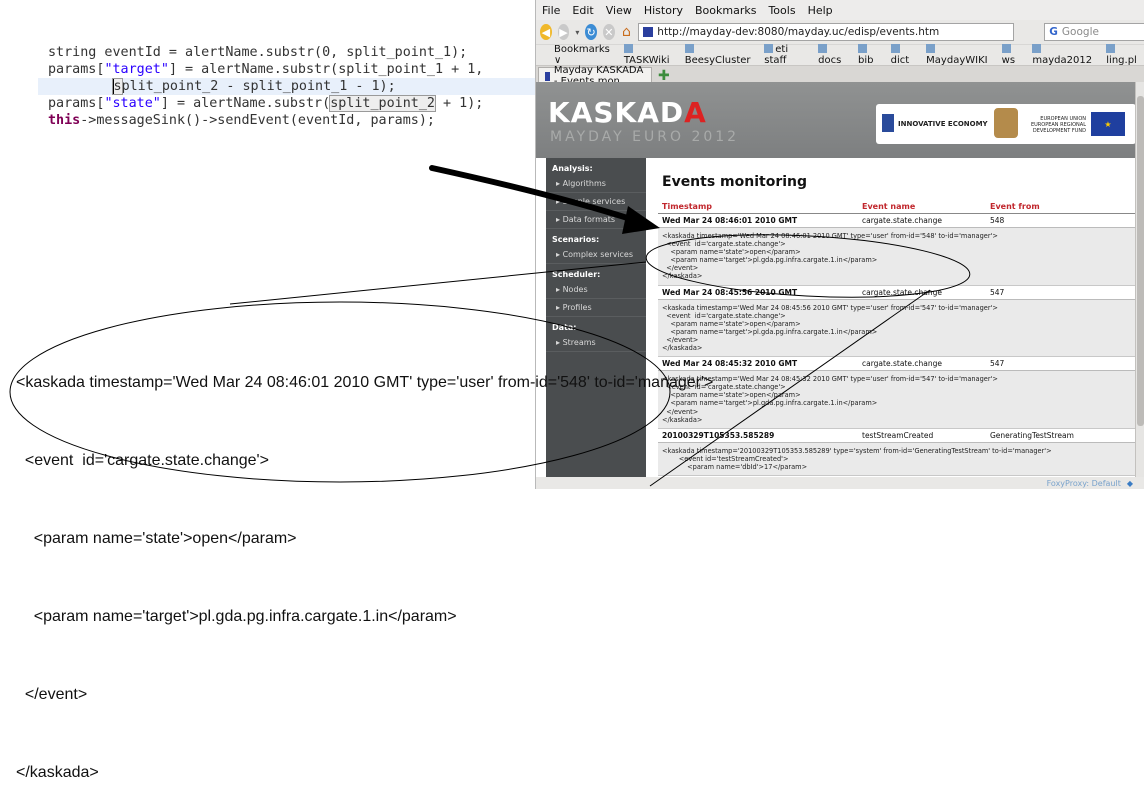 The image size is (1144, 812). What do you see at coordinates (582, 10) in the screenshot?
I see `menu-edit: Edit` at bounding box center [582, 10].